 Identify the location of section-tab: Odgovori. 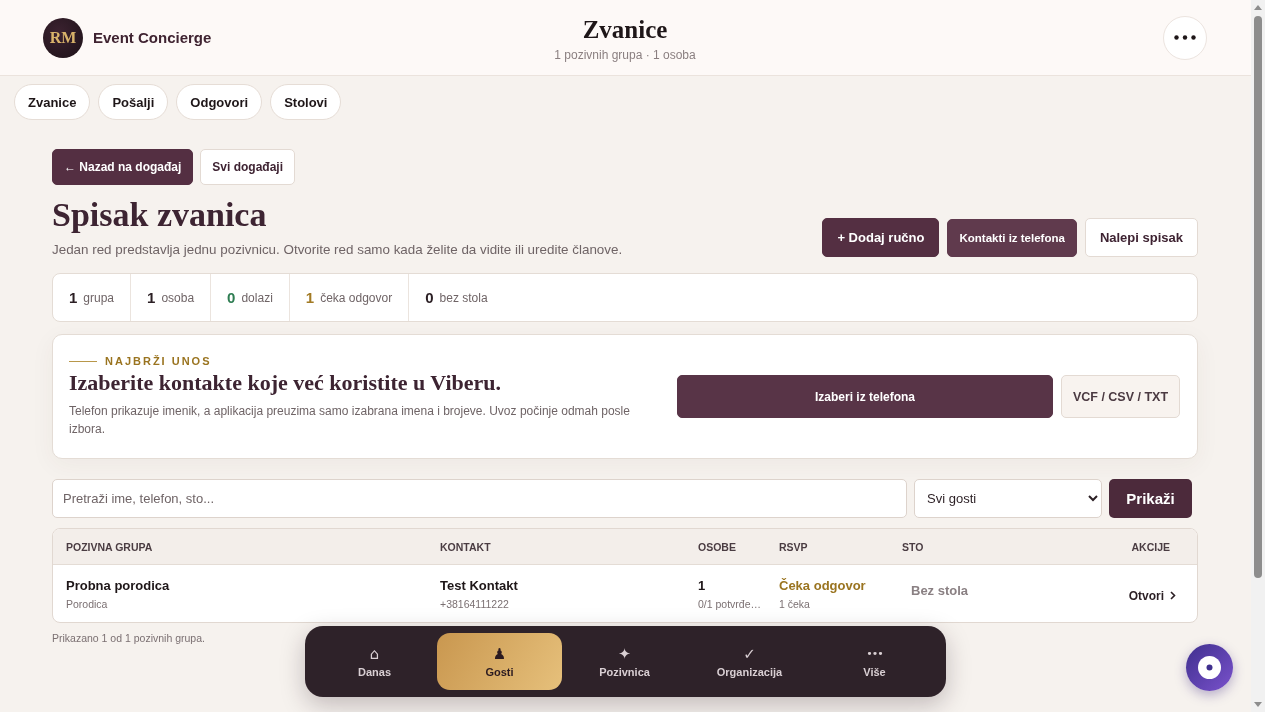
(219, 102).